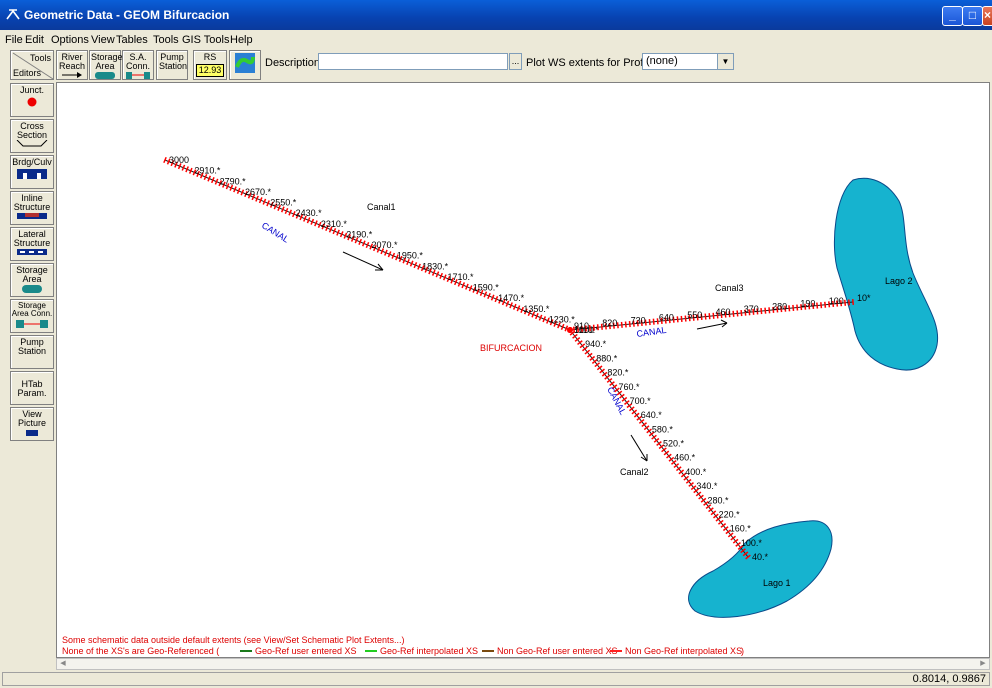  I want to click on scroll-right-arrow: ▶, so click(983, 664).